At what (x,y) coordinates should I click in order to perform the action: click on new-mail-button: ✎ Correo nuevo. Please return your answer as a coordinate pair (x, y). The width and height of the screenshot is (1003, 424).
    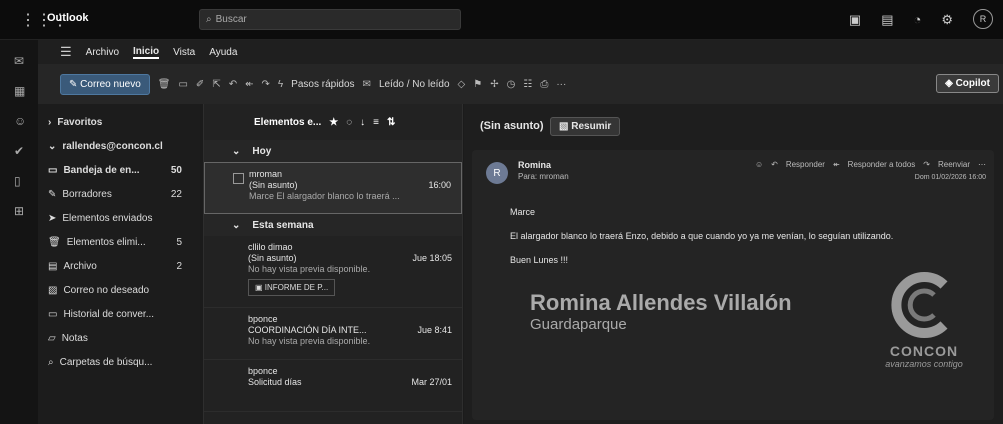
    Looking at the image, I should click on (105, 84).